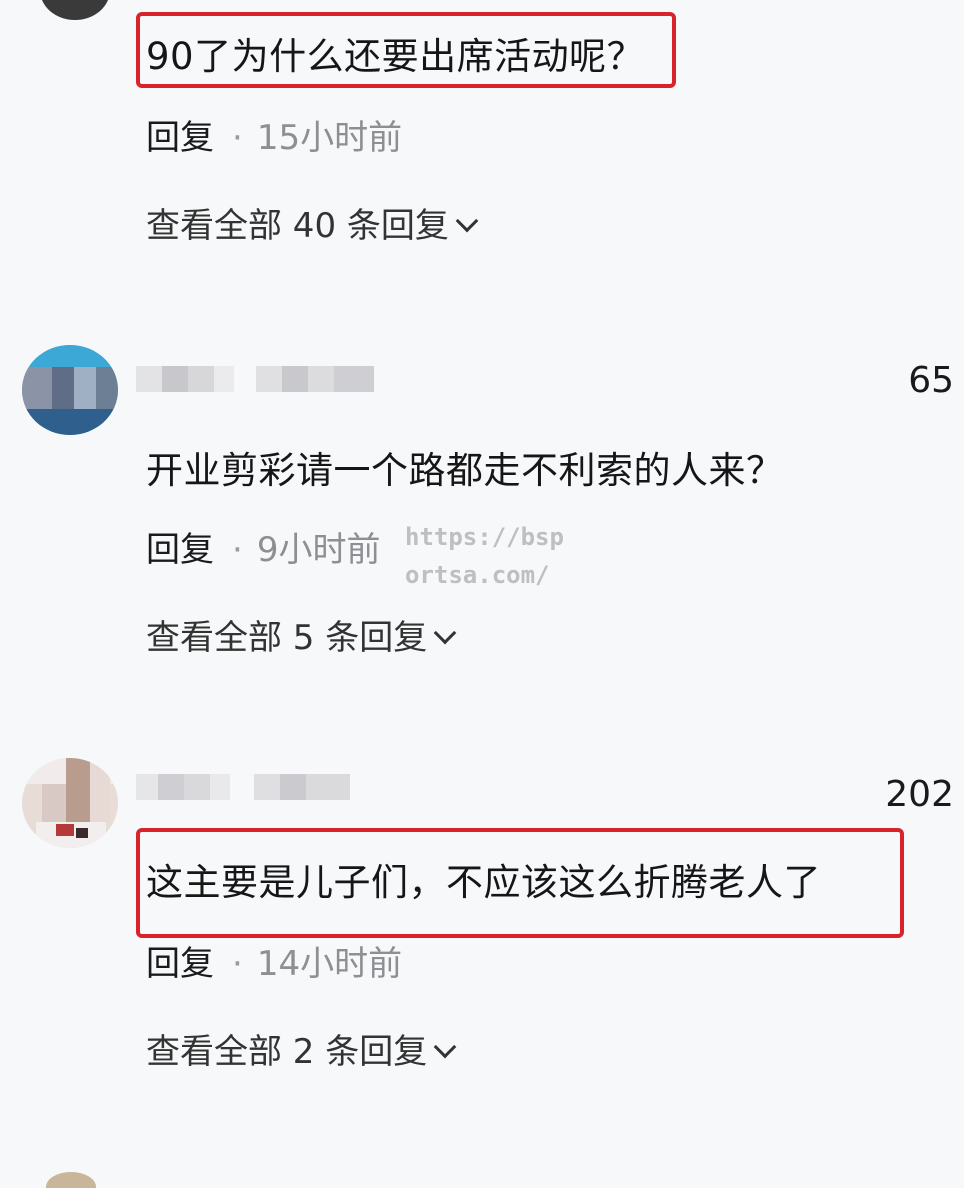  What do you see at coordinates (395, 56) in the screenshot?
I see `comment-text: 90了为什么还要出席活动呢？` at bounding box center [395, 56].